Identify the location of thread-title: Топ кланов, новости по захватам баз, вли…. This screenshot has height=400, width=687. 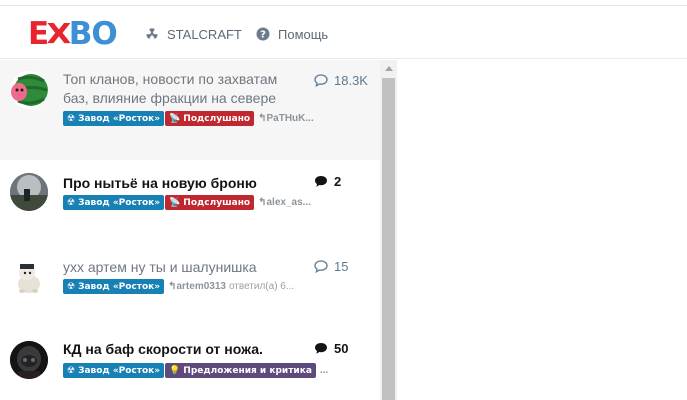
(170, 89).